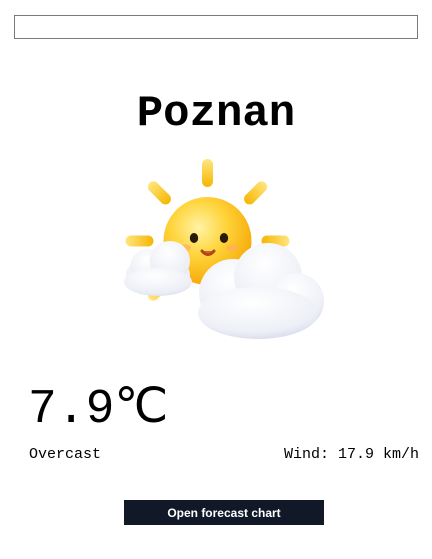 This screenshot has width=432, height=559. Describe the element at coordinates (98, 410) in the screenshot. I see `temperature-value: 7.9℃` at that location.